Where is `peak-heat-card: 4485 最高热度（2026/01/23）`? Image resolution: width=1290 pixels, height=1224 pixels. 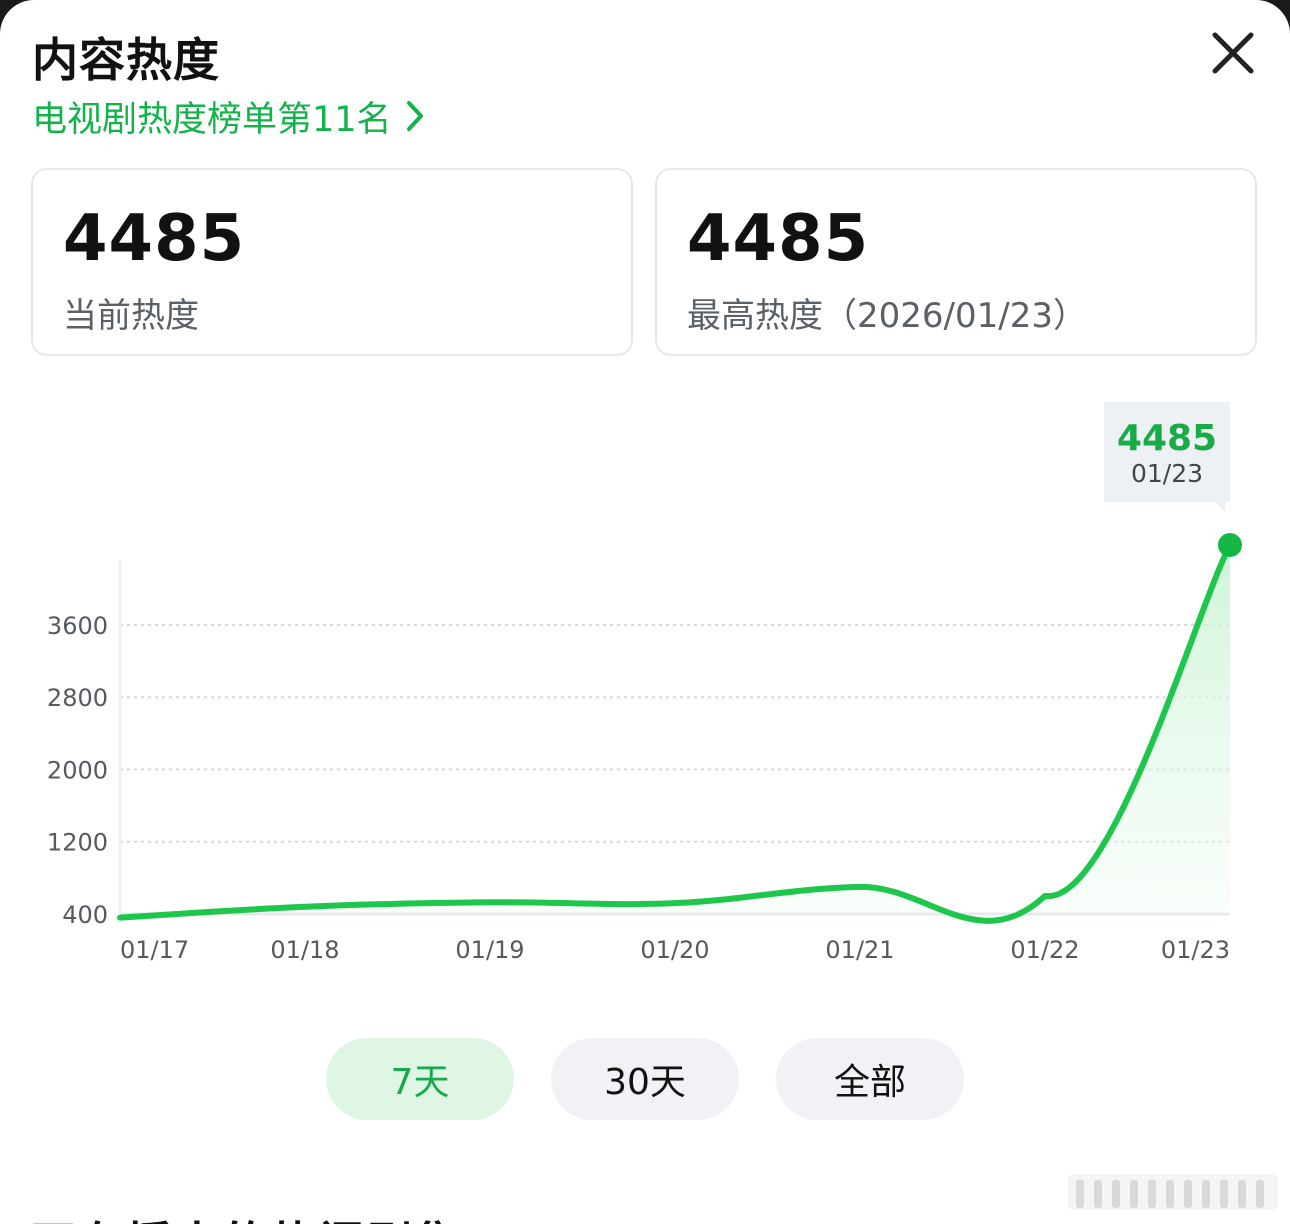
peak-heat-card: 4485 最高热度（2026/01/23） is located at coordinates (956, 262).